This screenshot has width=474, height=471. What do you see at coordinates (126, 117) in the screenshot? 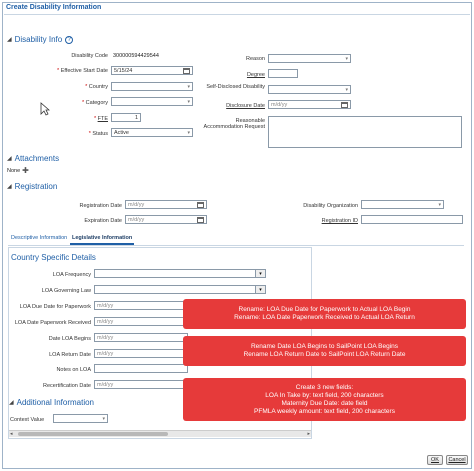
I see `fte-field: 1` at bounding box center [126, 117].